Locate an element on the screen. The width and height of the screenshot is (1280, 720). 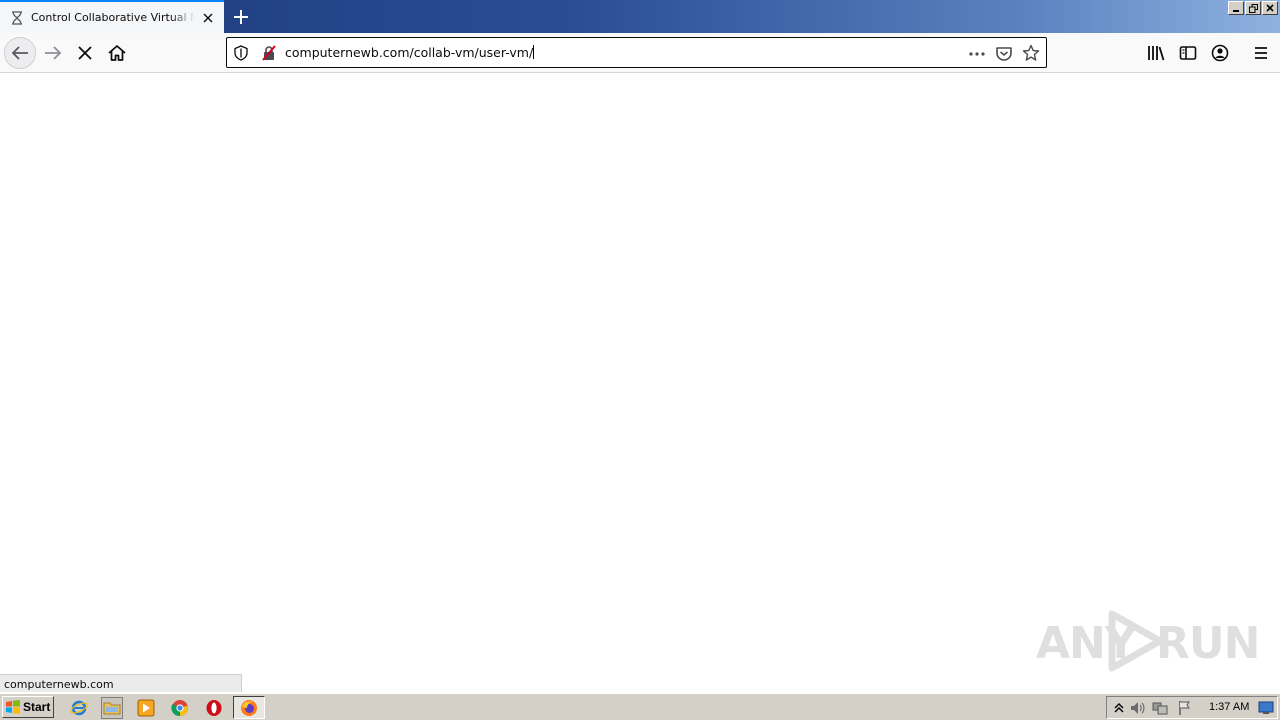
navigation-toolbar: computernewb.com/collab-vm/user-vm/ is located at coordinates (640, 53).